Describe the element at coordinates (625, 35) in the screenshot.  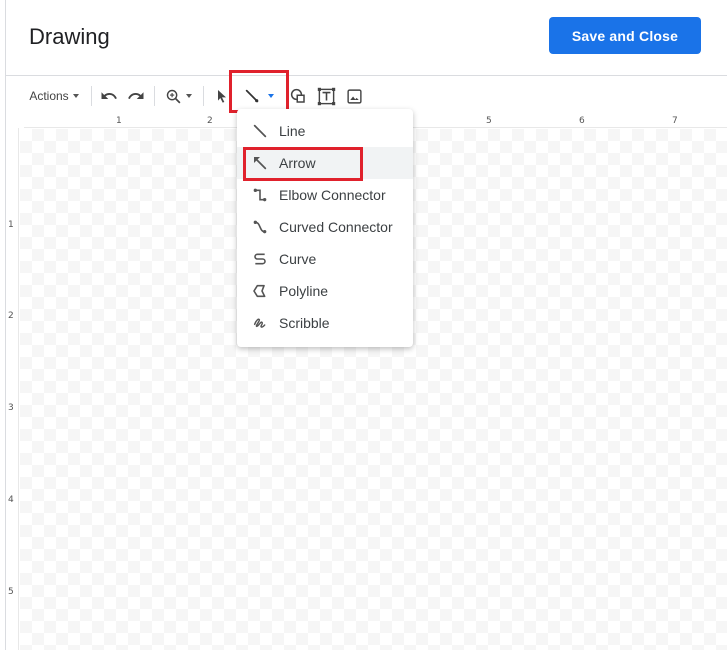
I see `save-and-close-button: Save and Close` at that location.